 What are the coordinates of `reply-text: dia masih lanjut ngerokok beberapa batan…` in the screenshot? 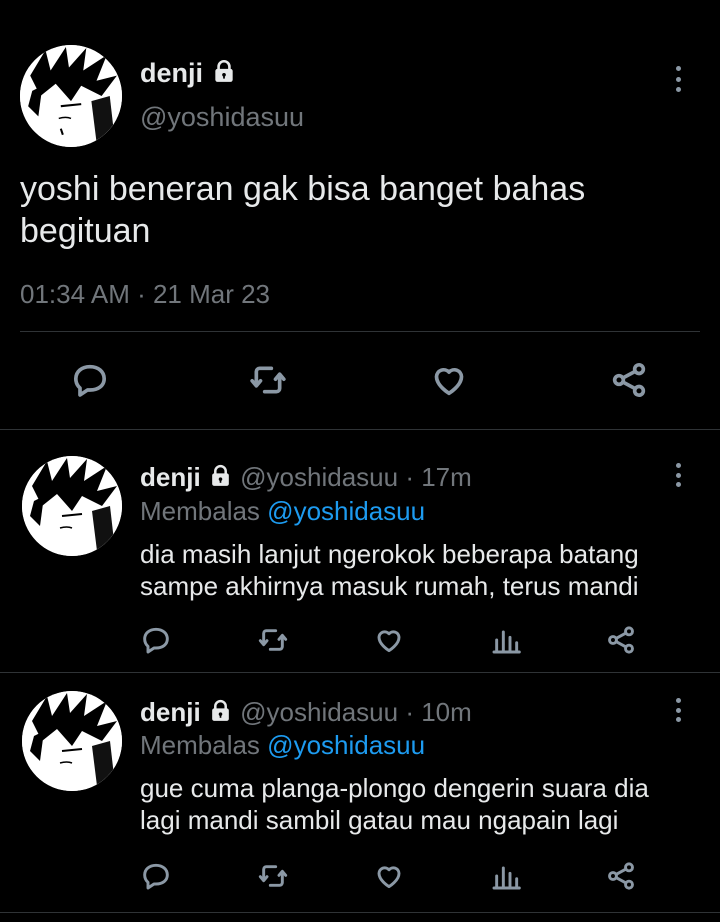 It's located at (389, 570).